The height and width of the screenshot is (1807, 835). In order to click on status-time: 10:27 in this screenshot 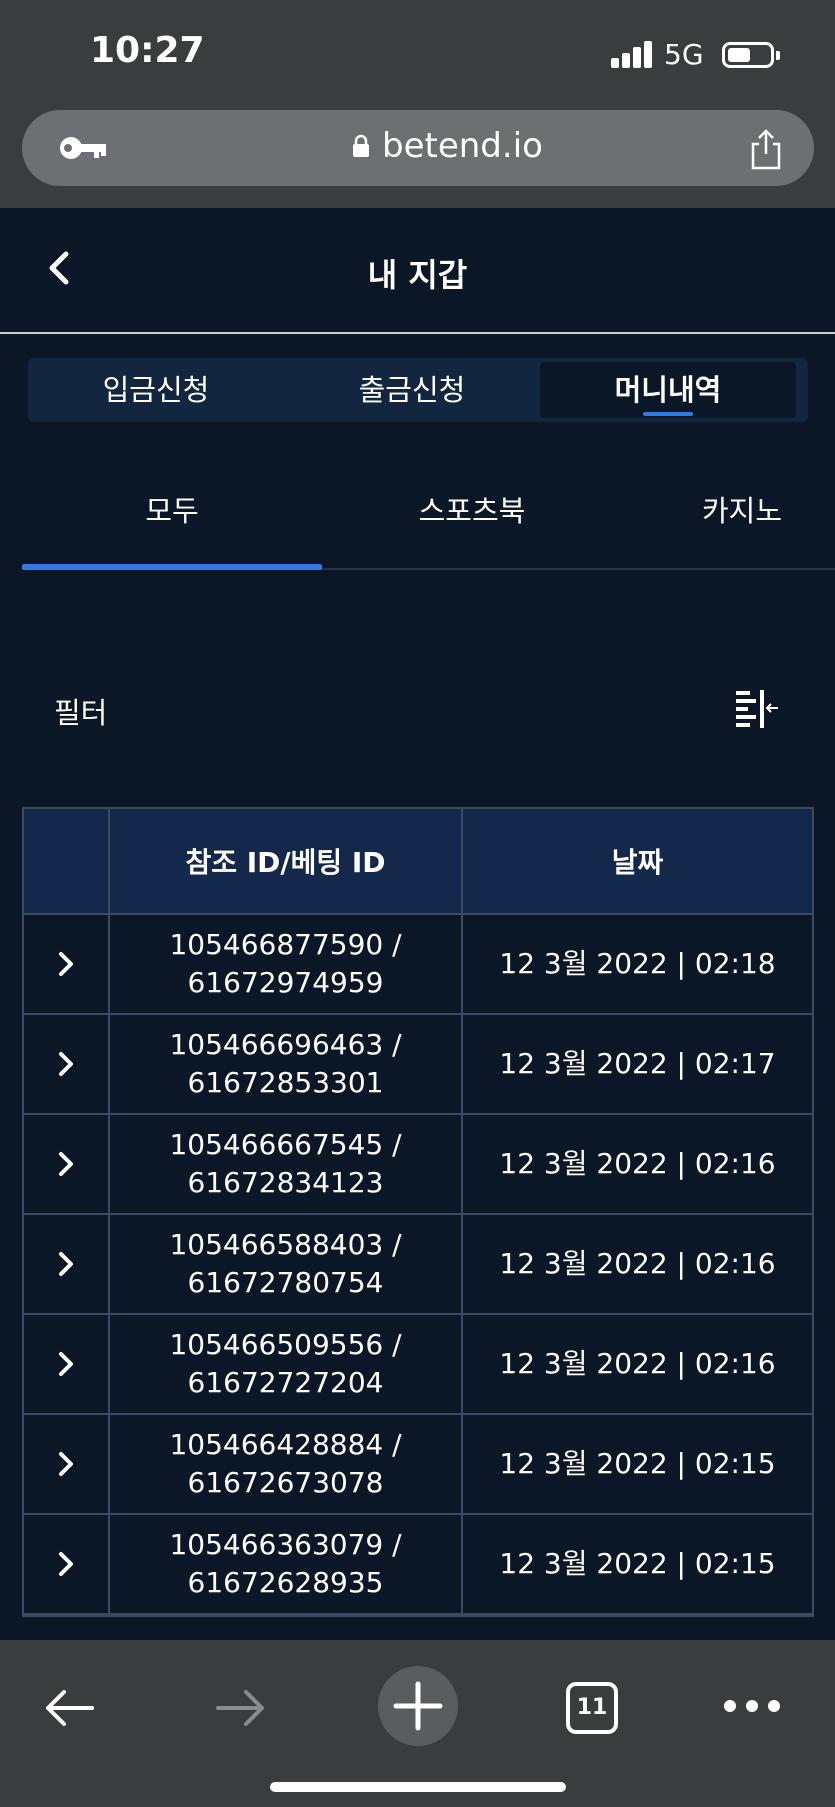, I will do `click(147, 50)`.